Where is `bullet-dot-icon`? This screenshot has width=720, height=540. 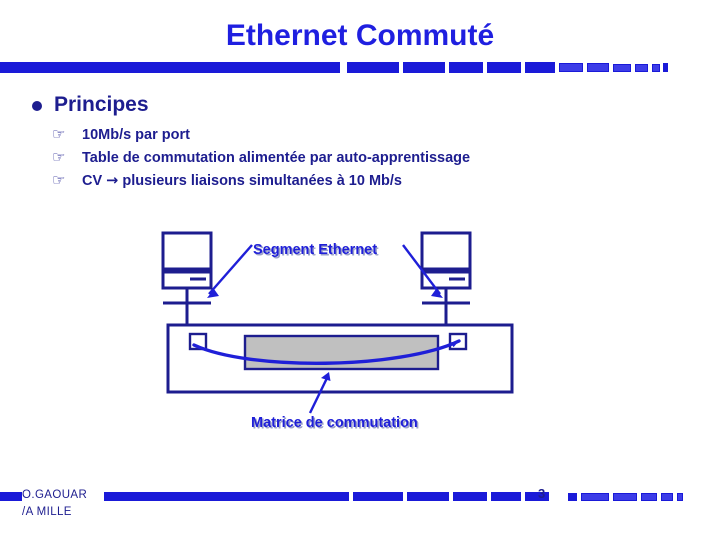
bullet-dot-icon is located at coordinates (37, 106).